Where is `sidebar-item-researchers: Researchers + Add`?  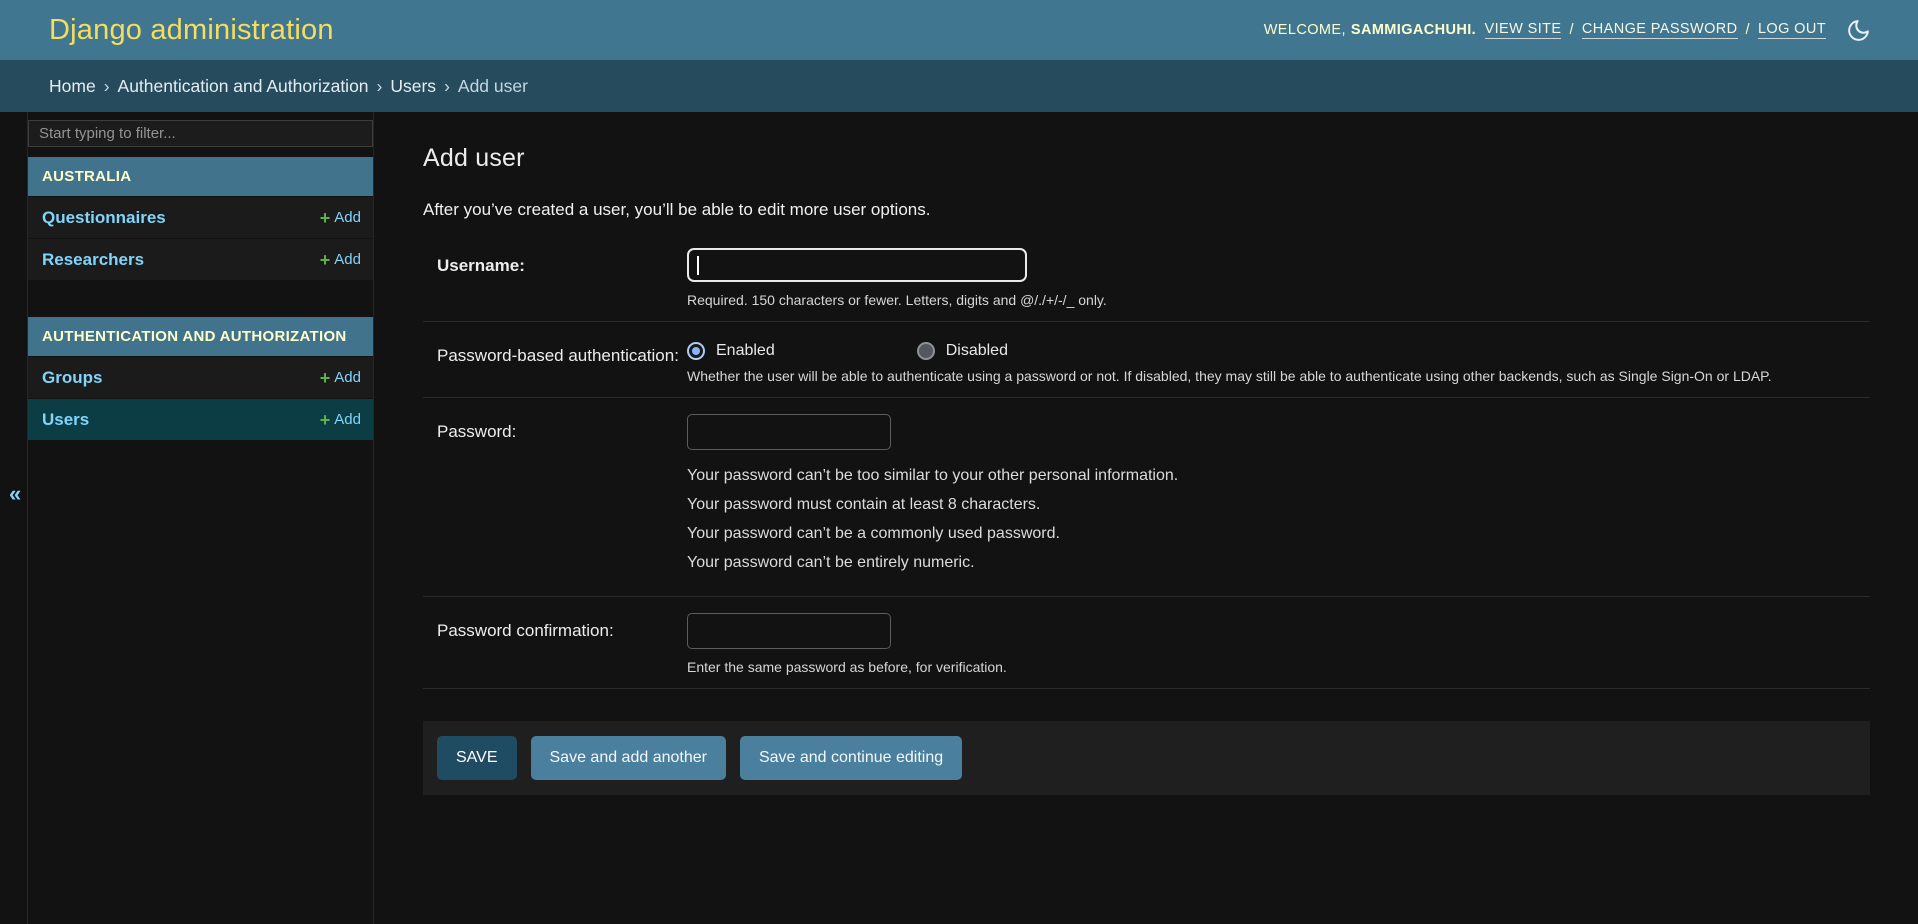 sidebar-item-researchers: Researchers + Add is located at coordinates (200, 259).